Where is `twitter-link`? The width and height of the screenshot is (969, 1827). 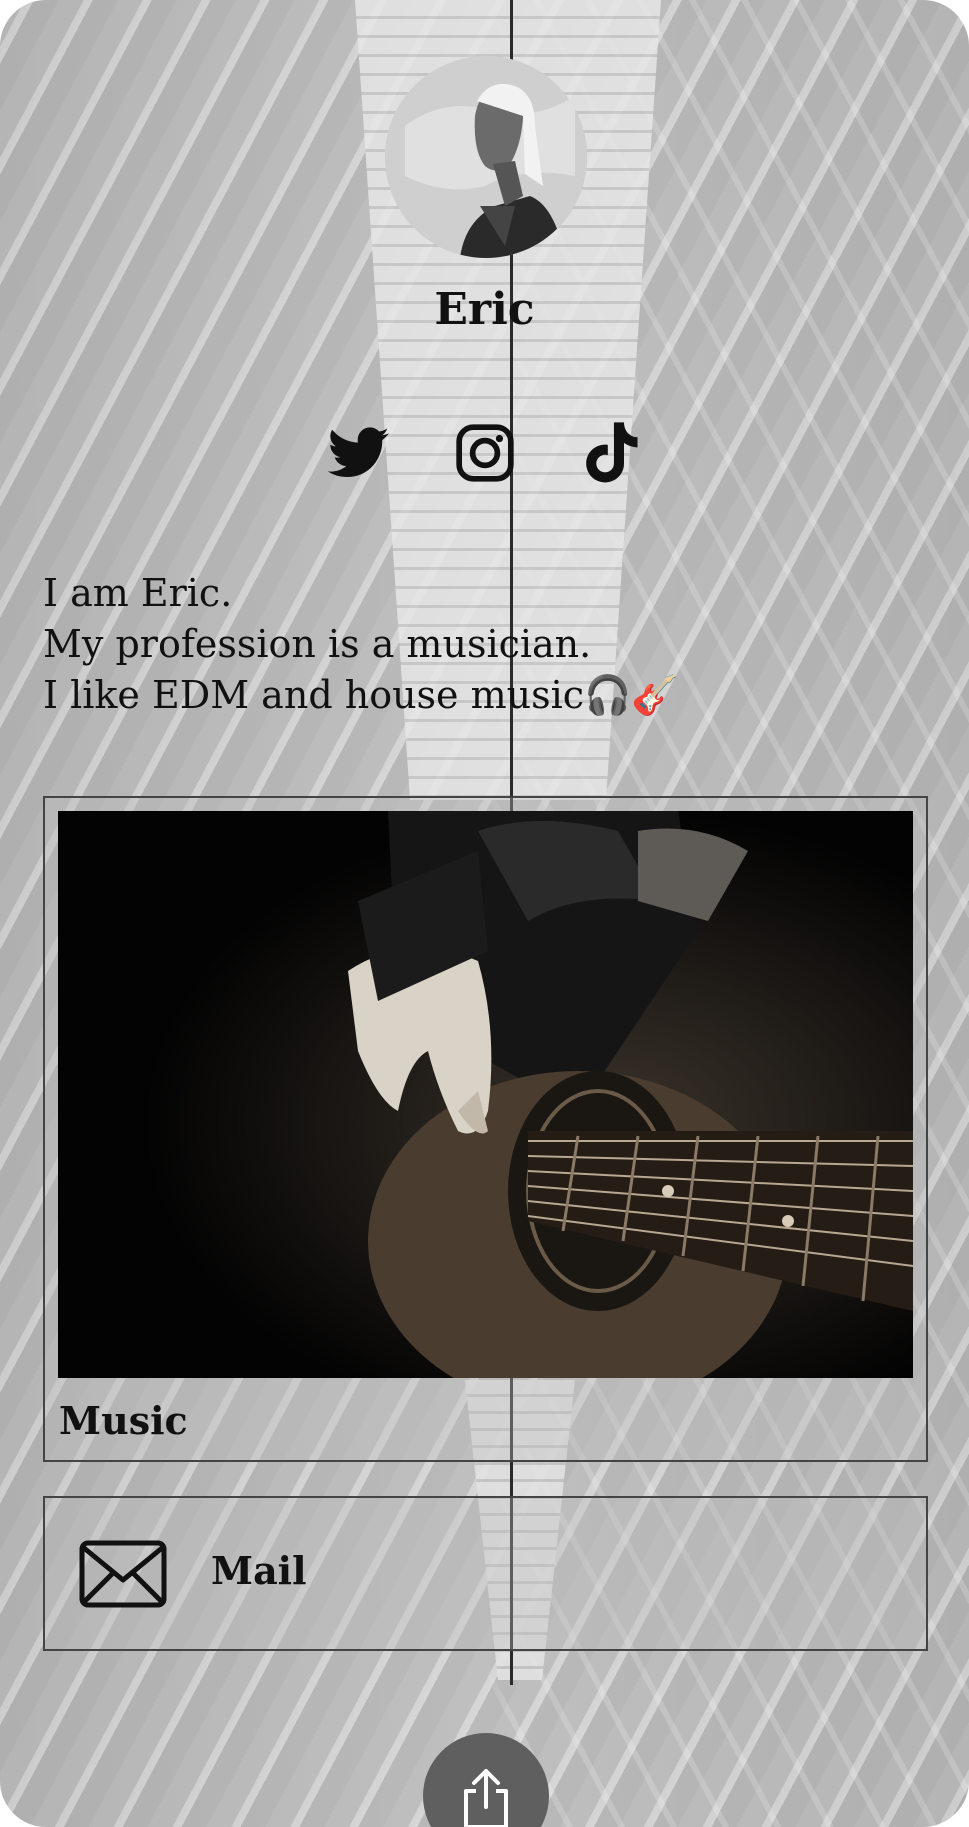 twitter-link is located at coordinates (359, 453).